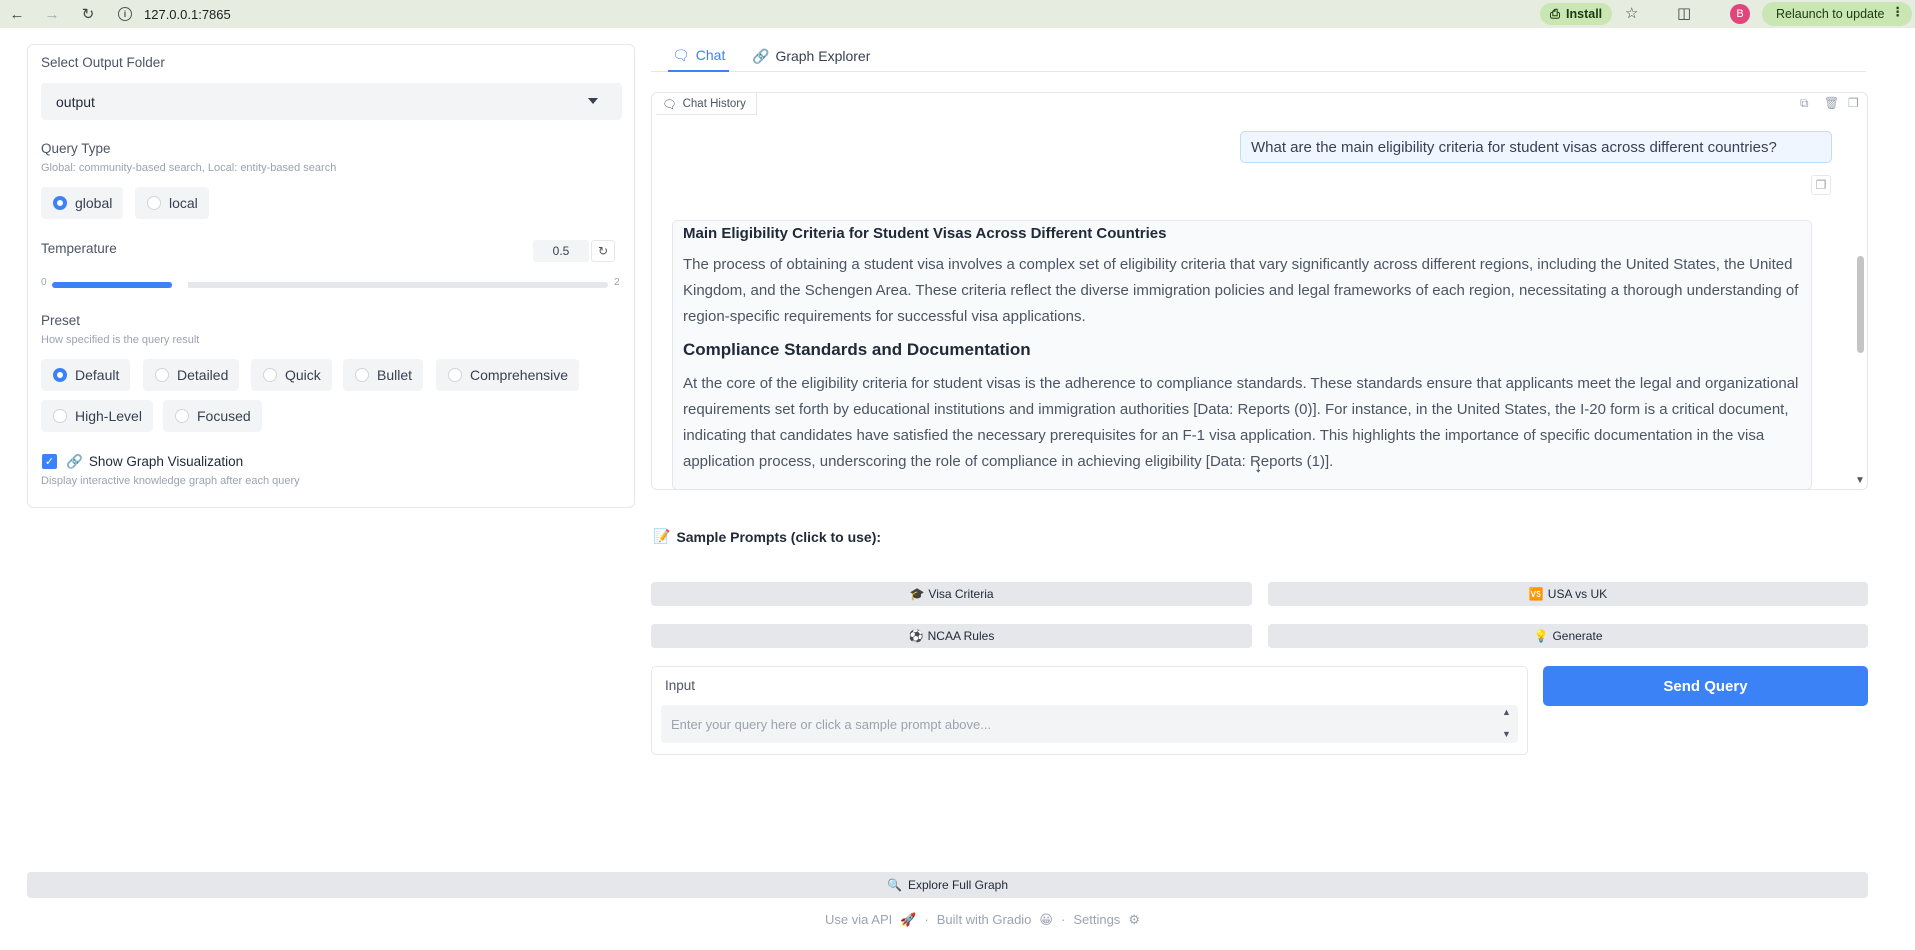 This screenshot has width=1915, height=950. What do you see at coordinates (331, 101) in the screenshot?
I see `output-folder-dropdown: output` at bounding box center [331, 101].